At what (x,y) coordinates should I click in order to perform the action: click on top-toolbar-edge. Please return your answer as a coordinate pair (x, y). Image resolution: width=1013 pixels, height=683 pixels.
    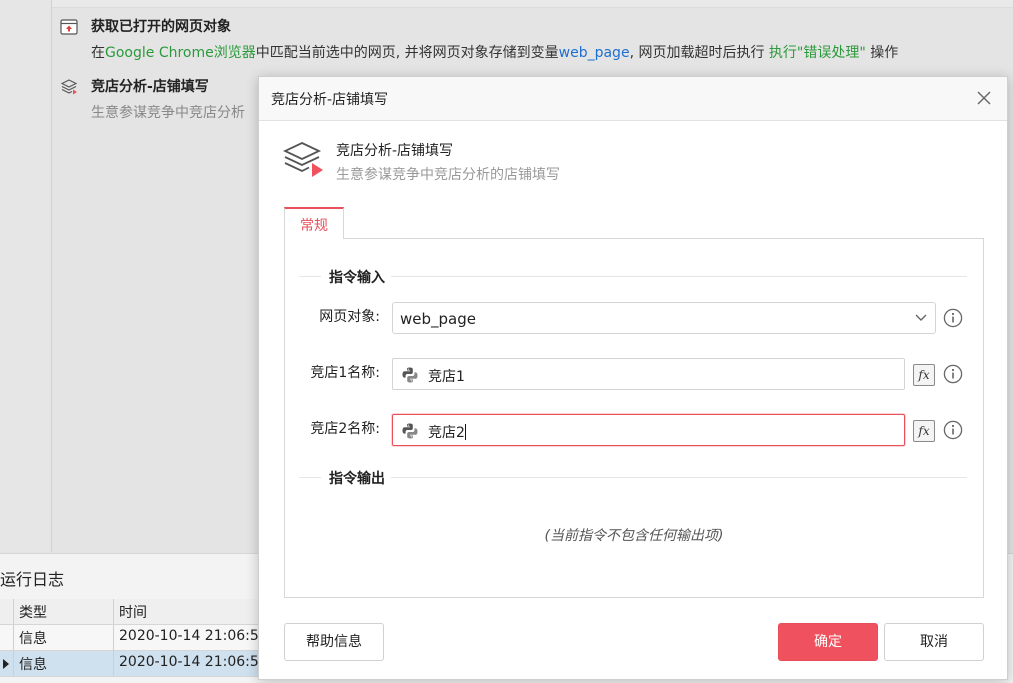
    Looking at the image, I should click on (506, 4).